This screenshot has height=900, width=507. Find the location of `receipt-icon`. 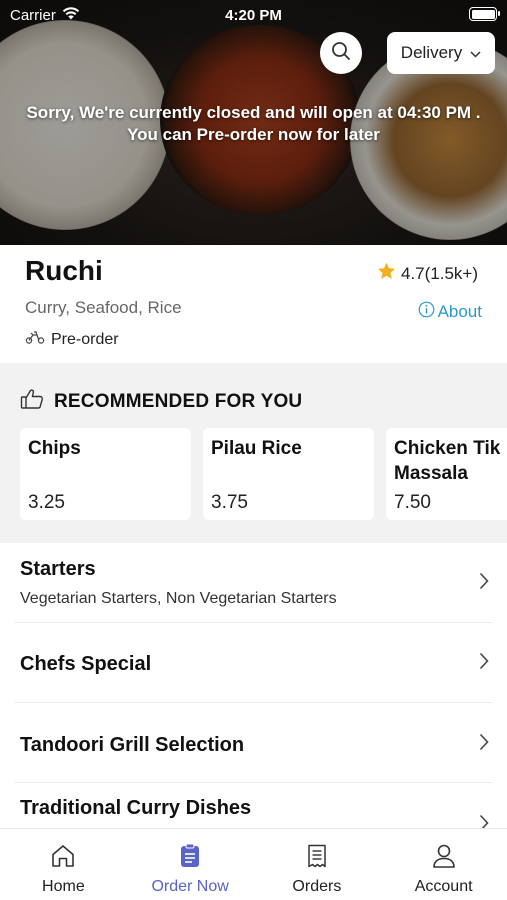

receipt-icon is located at coordinates (317, 858).